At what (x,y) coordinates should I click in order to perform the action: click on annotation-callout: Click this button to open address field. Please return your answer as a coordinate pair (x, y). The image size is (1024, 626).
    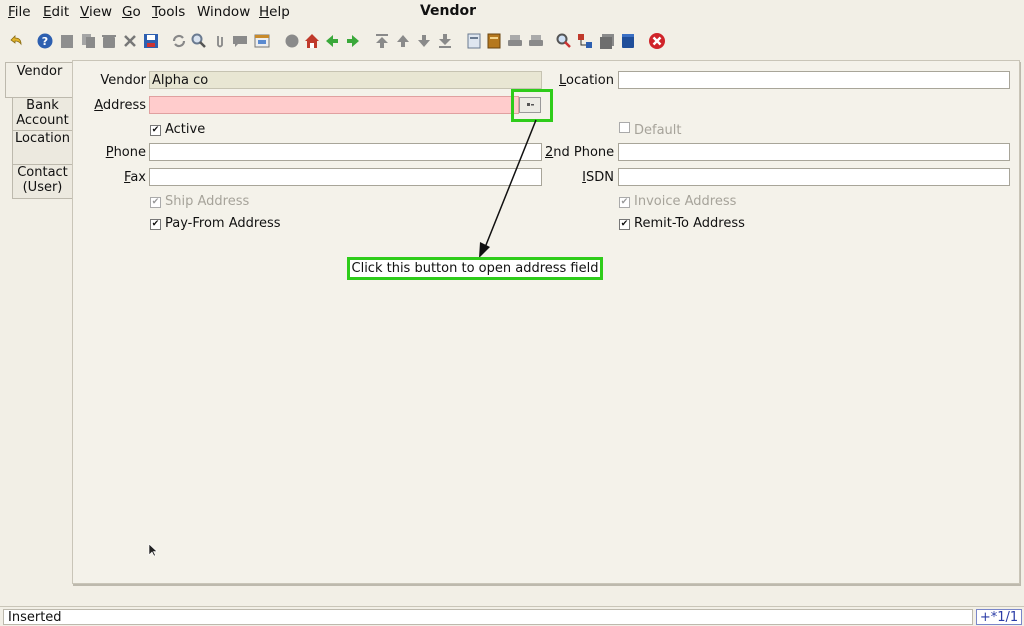
    Looking at the image, I should click on (475, 268).